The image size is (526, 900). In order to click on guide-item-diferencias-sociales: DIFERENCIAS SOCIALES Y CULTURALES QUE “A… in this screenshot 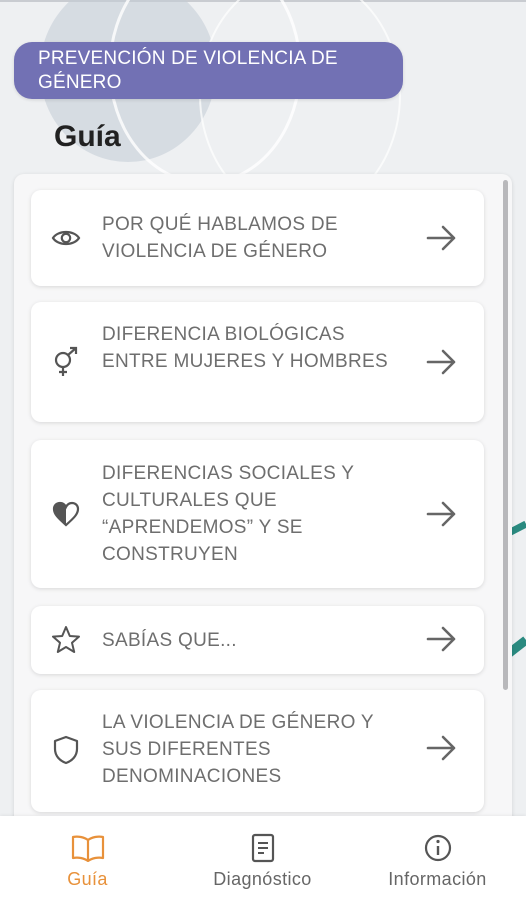, I will do `click(257, 514)`.